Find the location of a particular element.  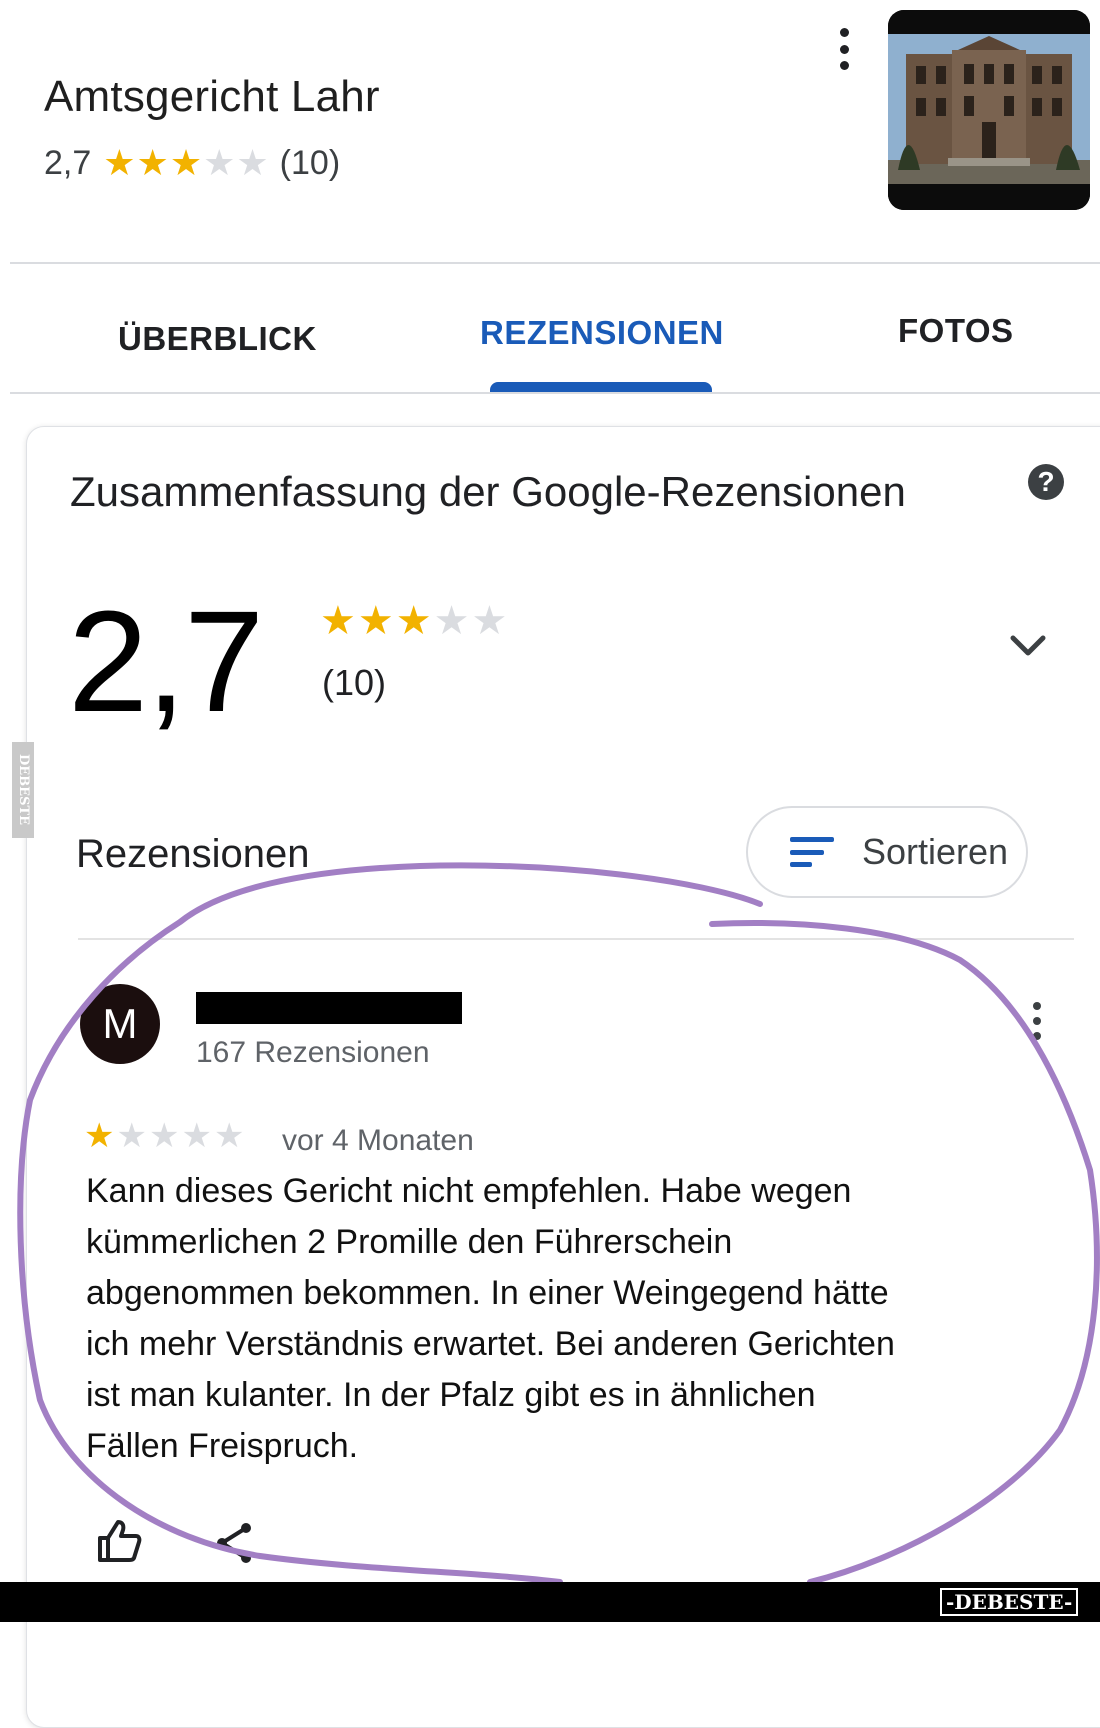

tab-rezensionen: REZENSIONEN is located at coordinates (602, 333).